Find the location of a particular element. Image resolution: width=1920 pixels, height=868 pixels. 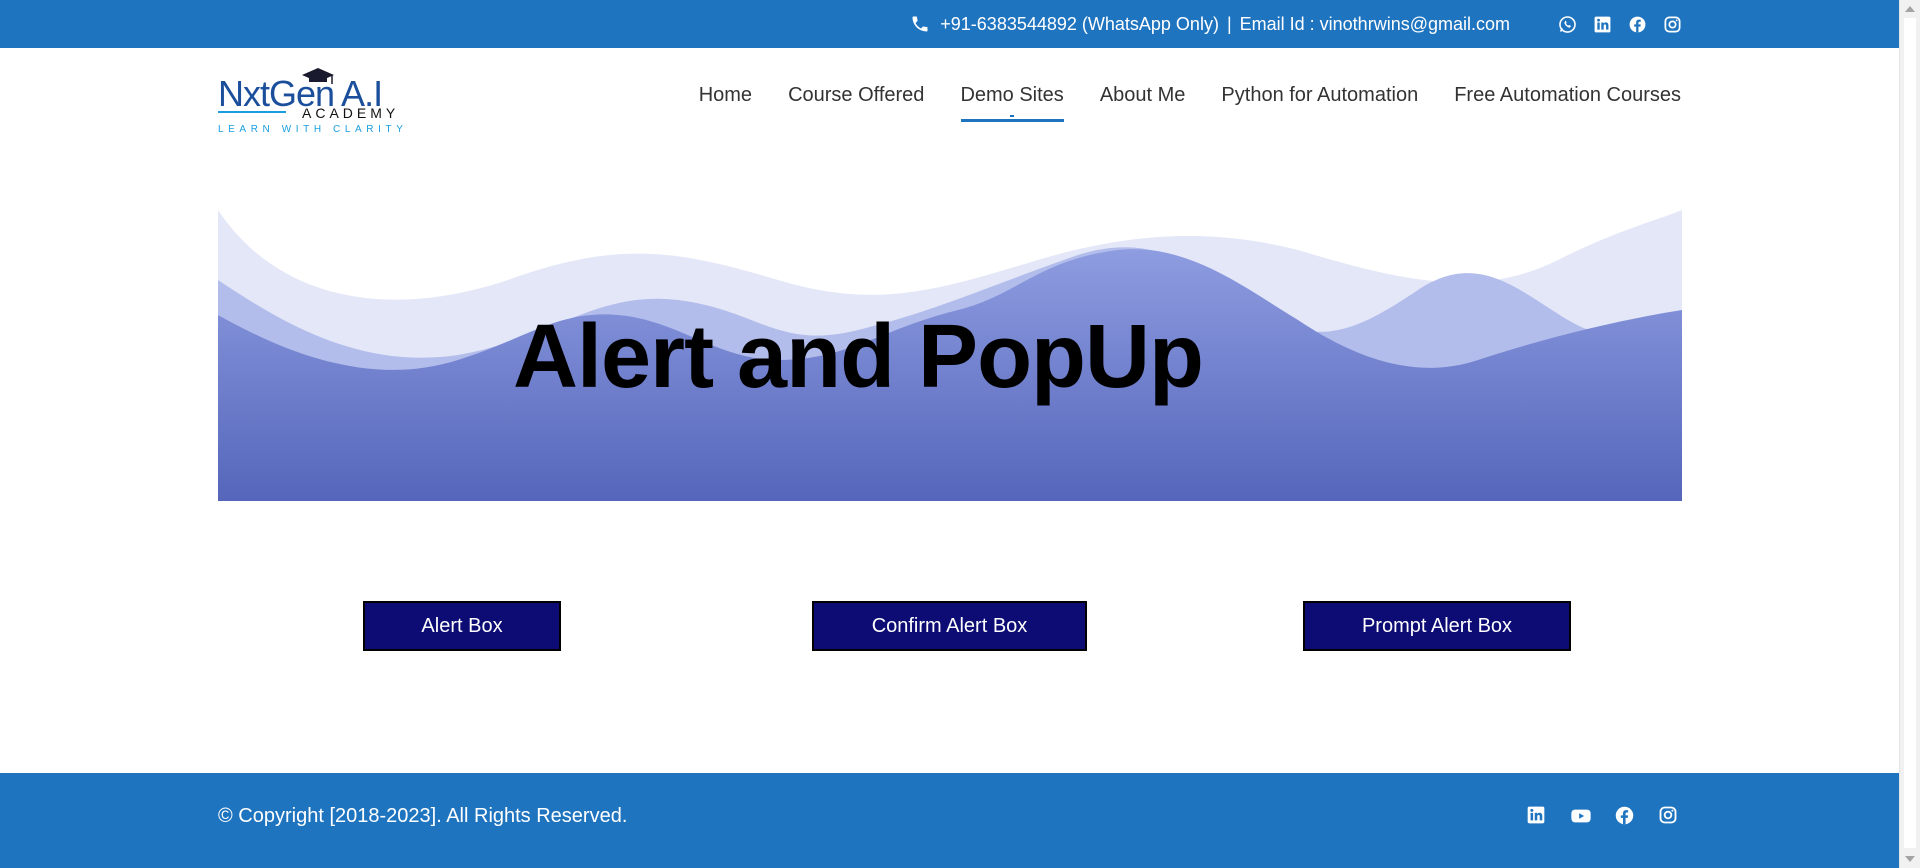

youtube-icon is located at coordinates (1581, 816).